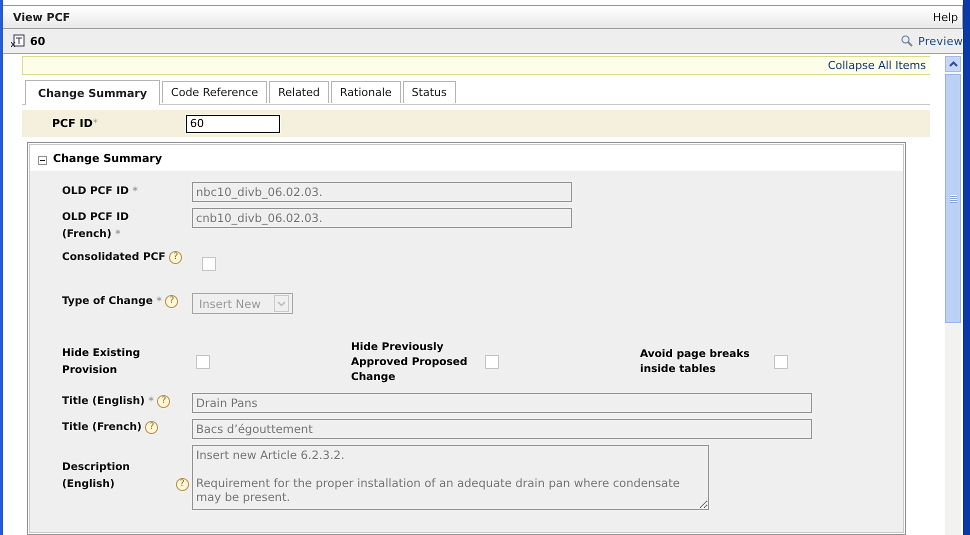  I want to click on field-label: Type of Change *, so click(112, 301).